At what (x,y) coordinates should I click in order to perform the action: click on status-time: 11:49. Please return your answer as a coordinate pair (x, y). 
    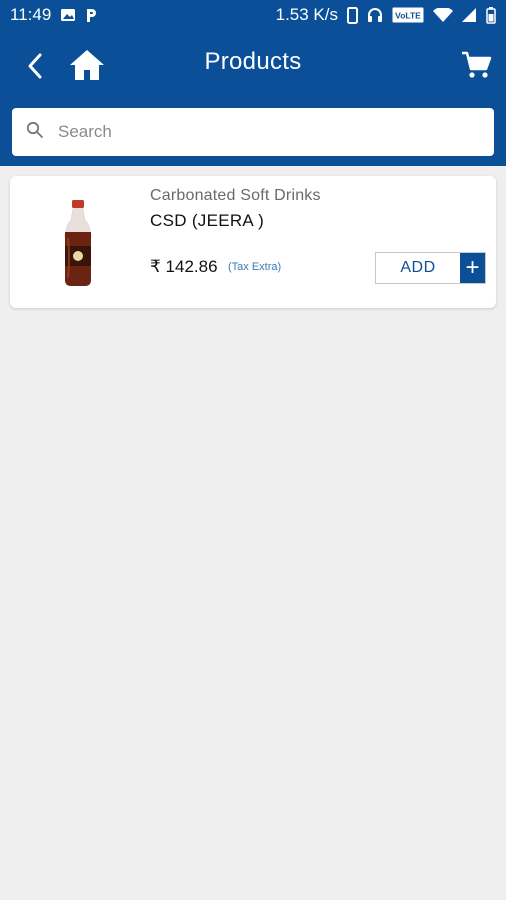
    Looking at the image, I should click on (31, 14).